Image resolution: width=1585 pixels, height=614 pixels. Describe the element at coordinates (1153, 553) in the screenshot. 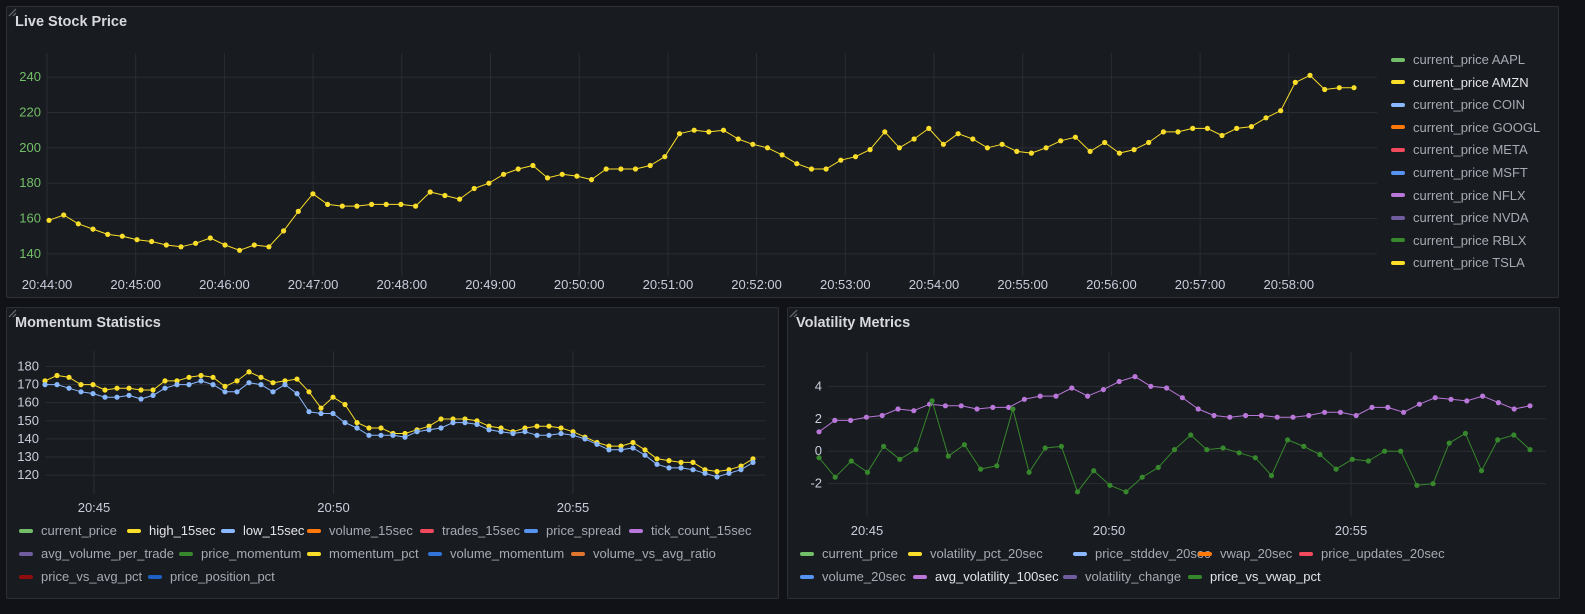

I see `legend-label: price_stddev_20sec` at that location.